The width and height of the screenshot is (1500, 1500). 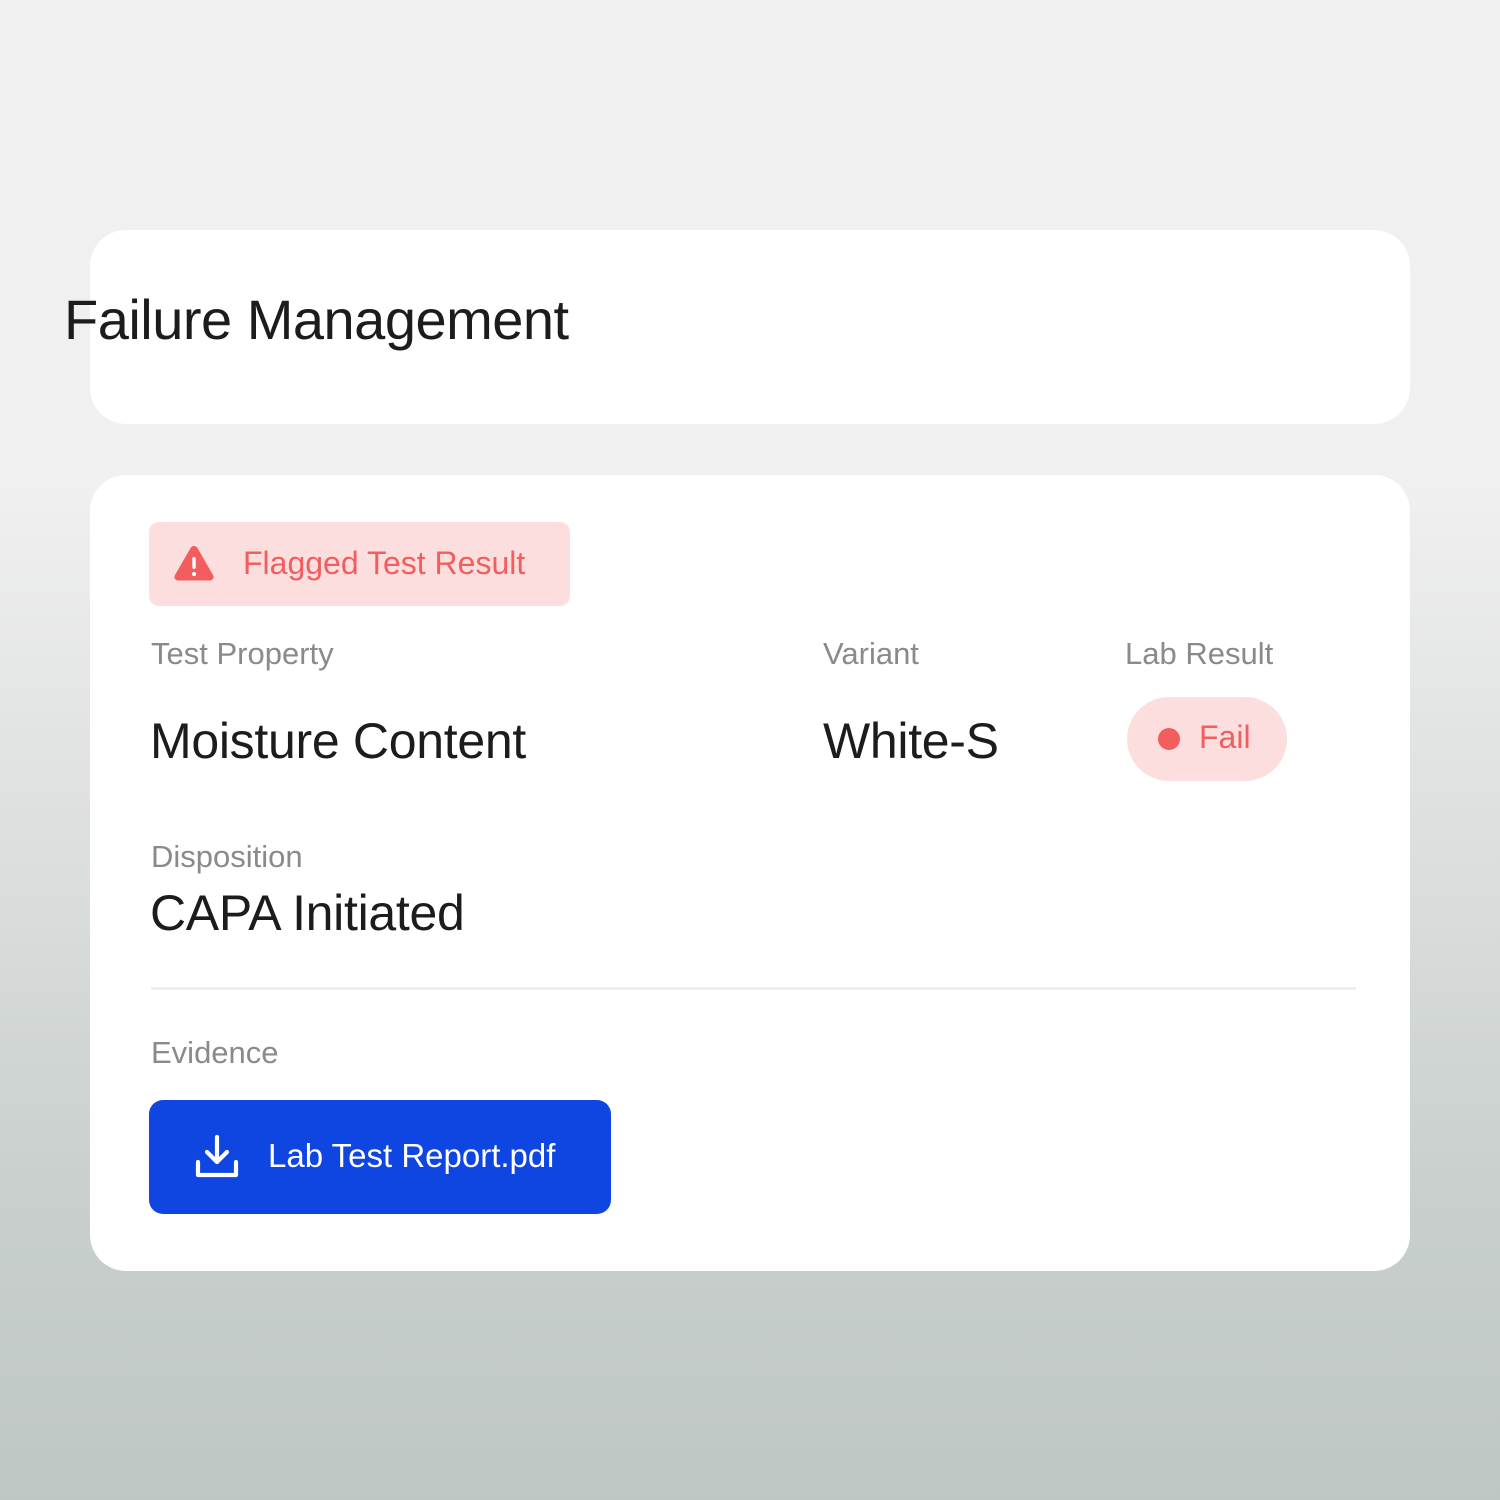 I want to click on flagged-result-label: Flagged Test Result, so click(x=384, y=563).